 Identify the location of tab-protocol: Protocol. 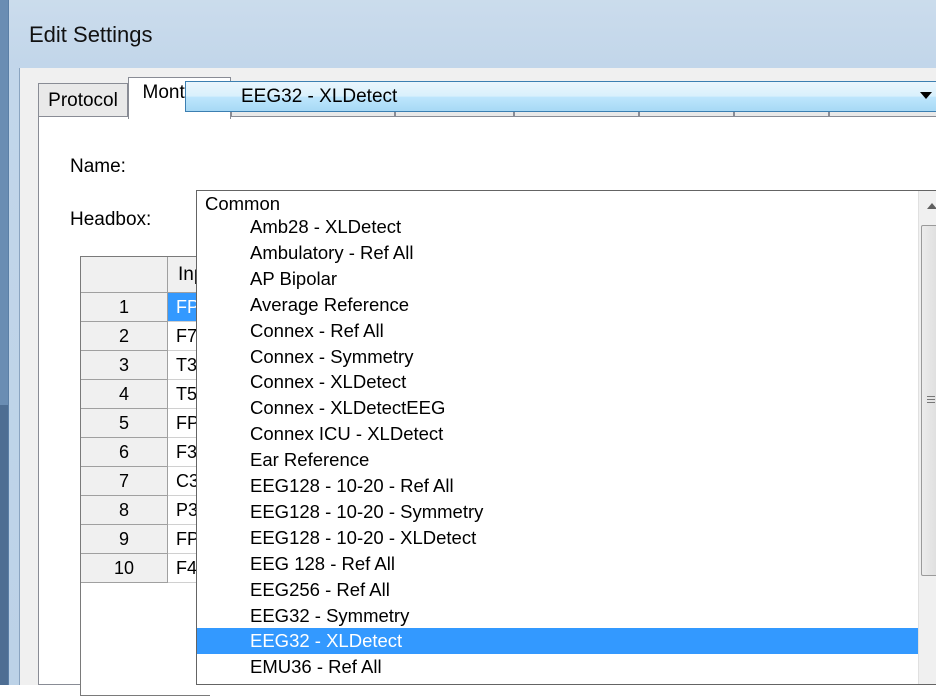
(83, 99).